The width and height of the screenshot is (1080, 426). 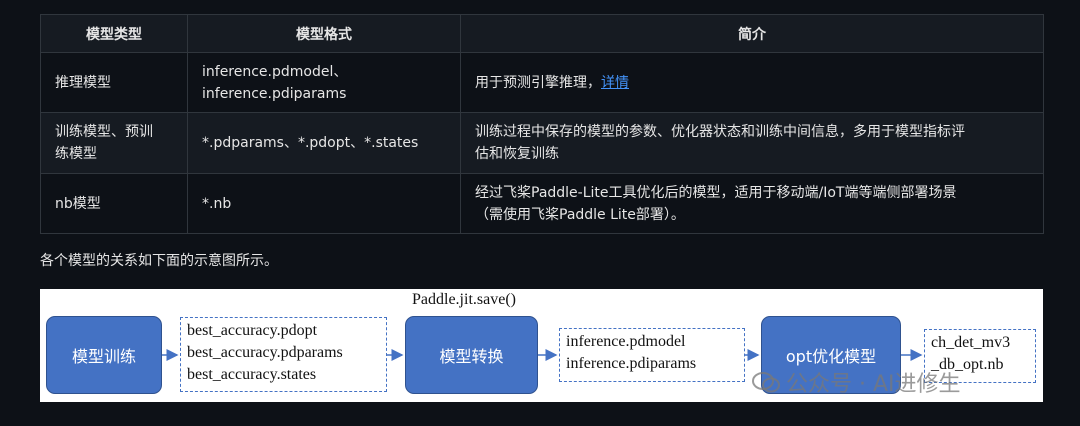 What do you see at coordinates (114, 33) in the screenshot?
I see `header-model-type: 模型类型` at bounding box center [114, 33].